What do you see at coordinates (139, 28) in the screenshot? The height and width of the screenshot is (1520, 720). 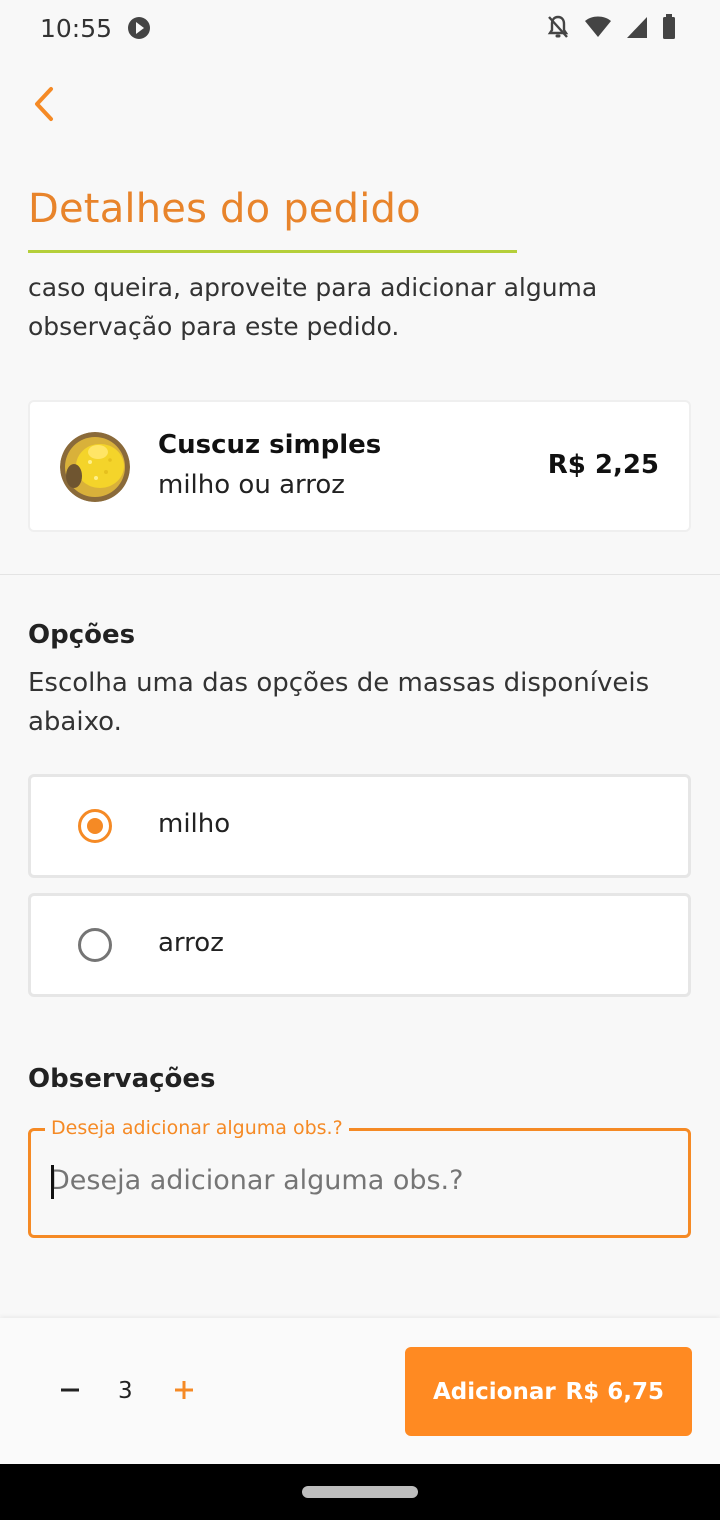 I see `media-playing-icon` at bounding box center [139, 28].